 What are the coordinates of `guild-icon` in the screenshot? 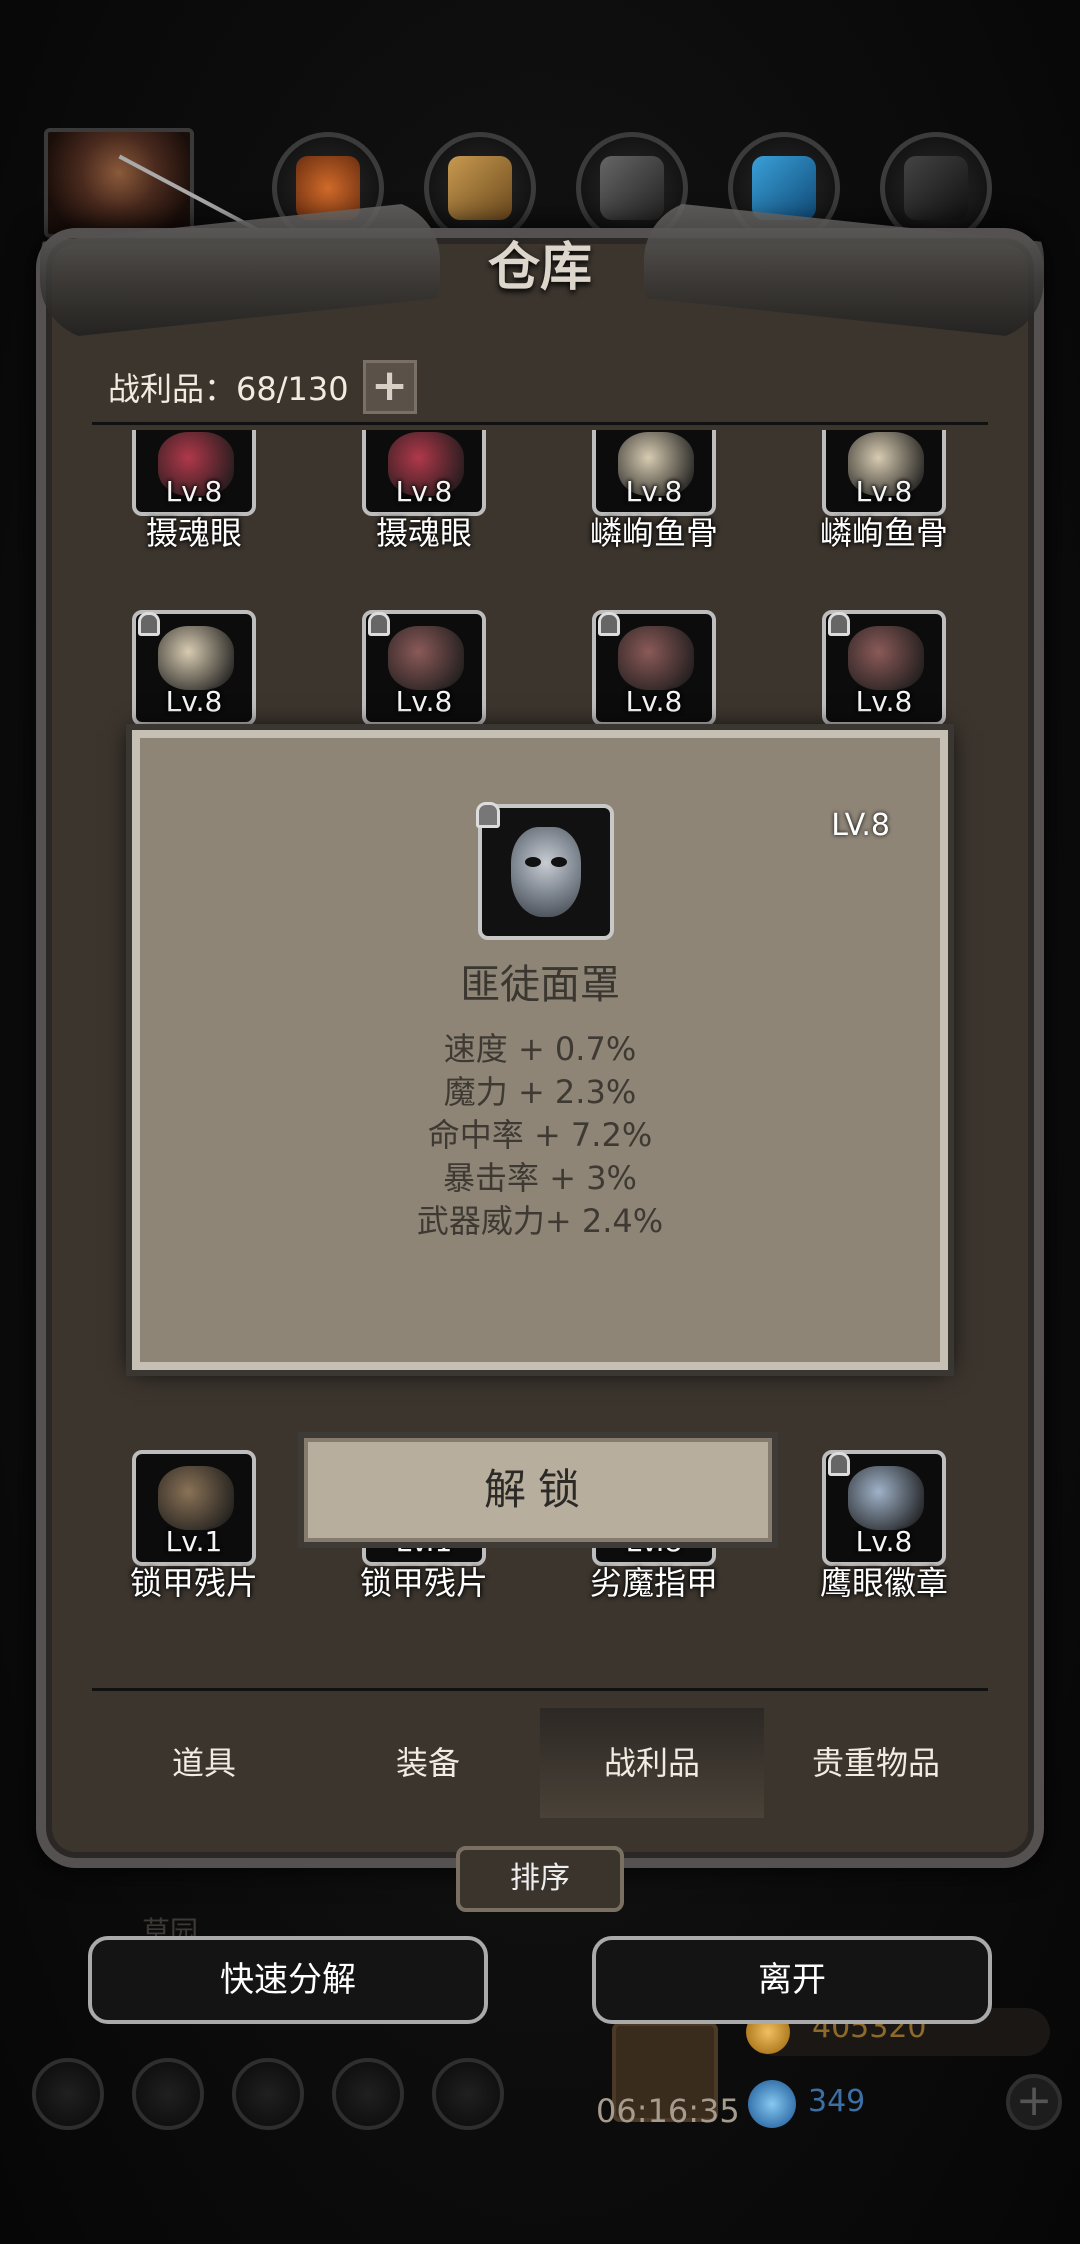 It's located at (268, 2094).